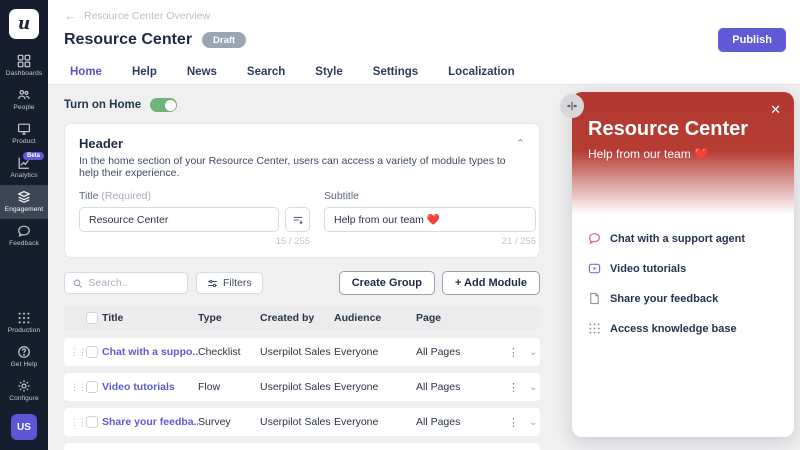 The width and height of the screenshot is (800, 450). Describe the element at coordinates (179, 219) in the screenshot. I see `title-input` at that location.